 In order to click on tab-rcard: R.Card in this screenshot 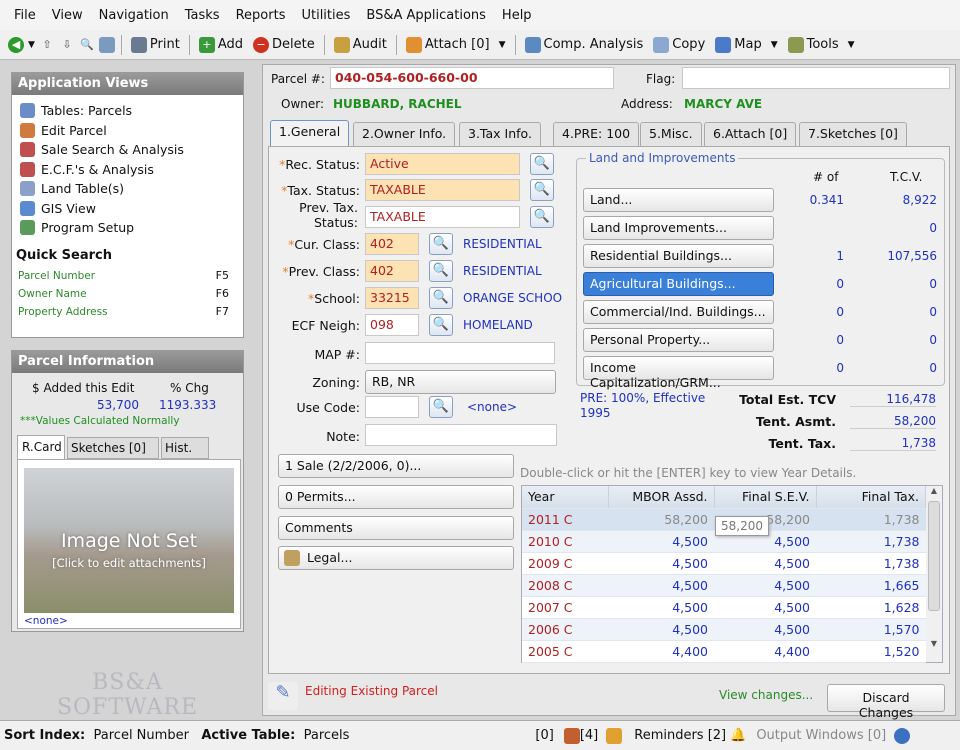, I will do `click(41, 447)`.